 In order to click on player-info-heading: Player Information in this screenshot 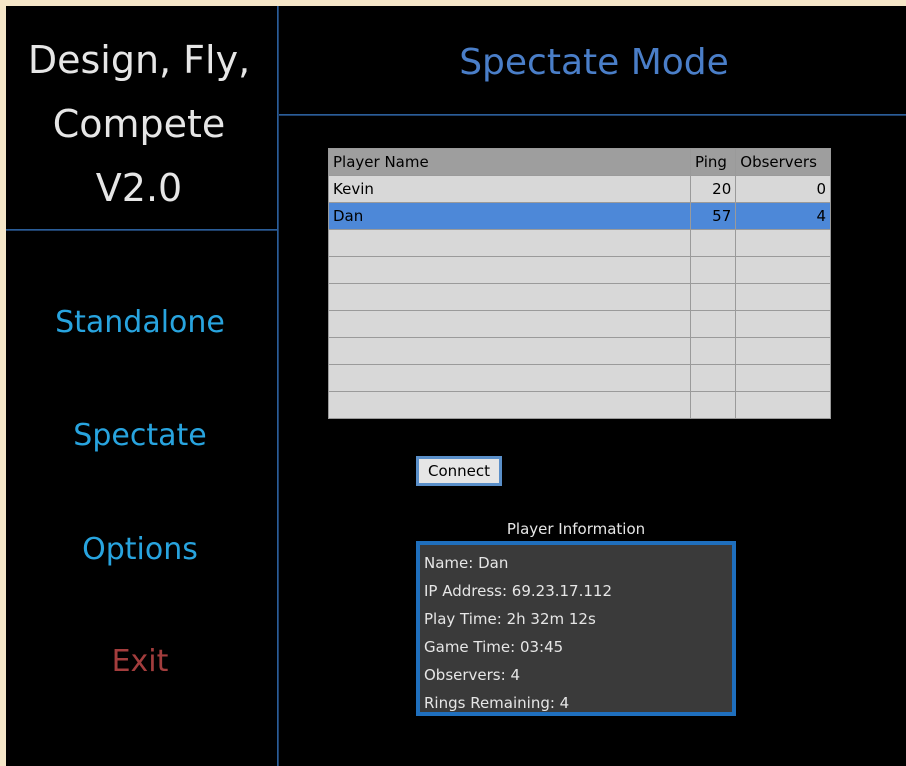, I will do `click(576, 529)`.